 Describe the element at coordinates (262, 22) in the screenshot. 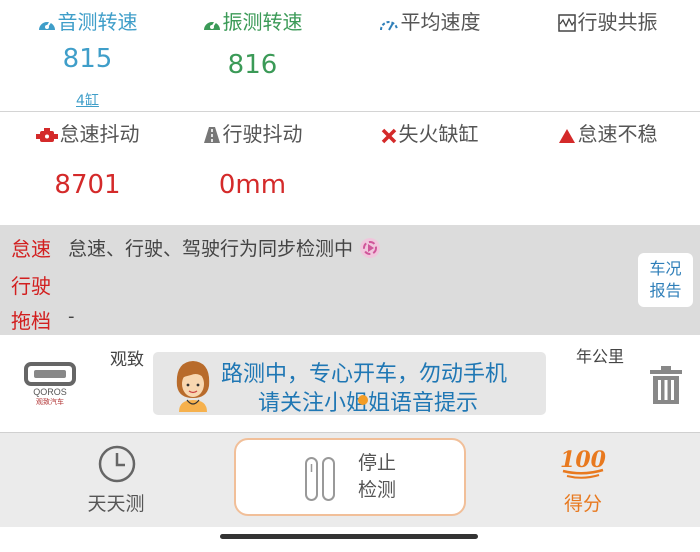

I see `metric-title: 振测转速` at that location.